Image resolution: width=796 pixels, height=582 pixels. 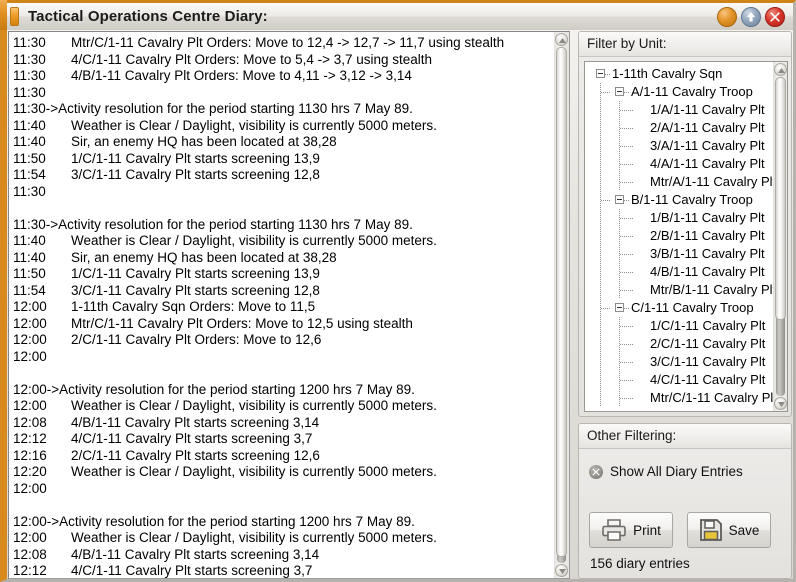 What do you see at coordinates (679, 326) in the screenshot?
I see `unit-tree-node: 1/C/1-11 Cavalry Plt` at bounding box center [679, 326].